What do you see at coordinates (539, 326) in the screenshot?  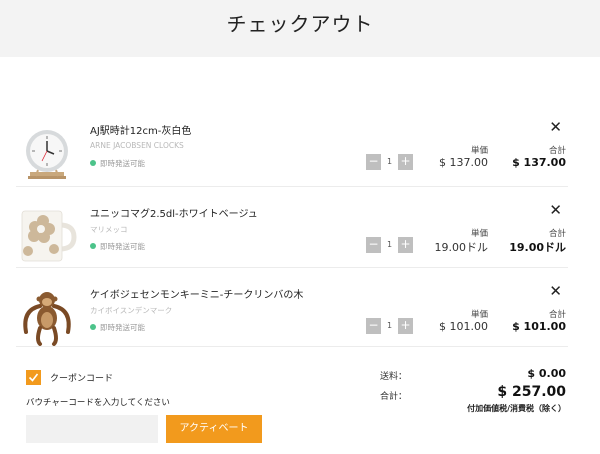 I see `item-subtotal: $ 101.00` at bounding box center [539, 326].